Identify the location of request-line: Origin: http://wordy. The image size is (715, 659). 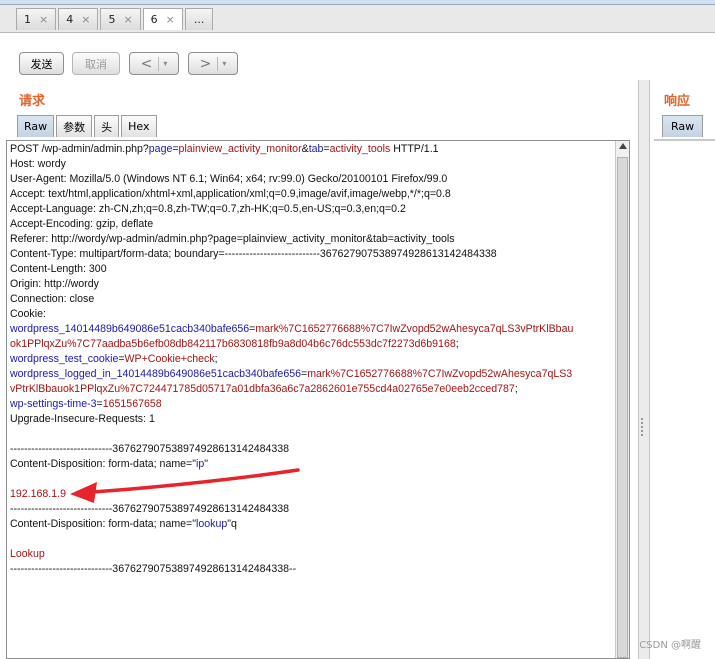
(311, 284).